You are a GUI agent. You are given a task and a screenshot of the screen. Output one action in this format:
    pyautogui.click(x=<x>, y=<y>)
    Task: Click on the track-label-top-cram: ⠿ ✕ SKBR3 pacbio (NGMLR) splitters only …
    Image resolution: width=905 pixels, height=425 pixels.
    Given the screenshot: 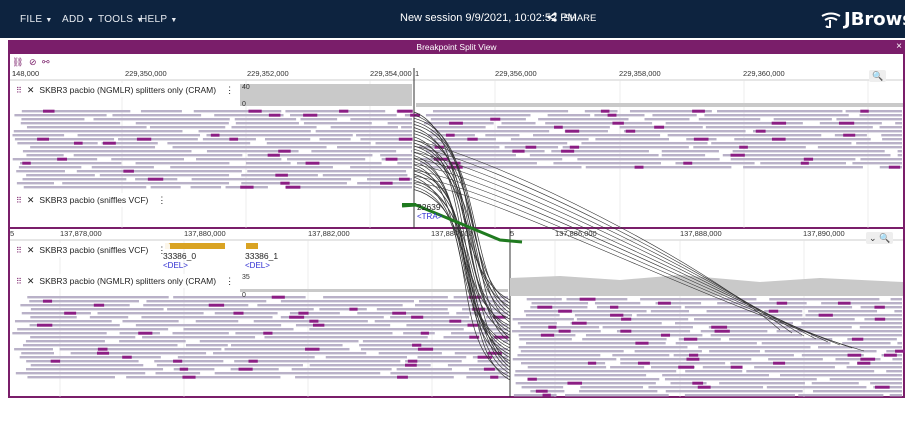 What is the action you would take?
    pyautogui.click(x=125, y=90)
    